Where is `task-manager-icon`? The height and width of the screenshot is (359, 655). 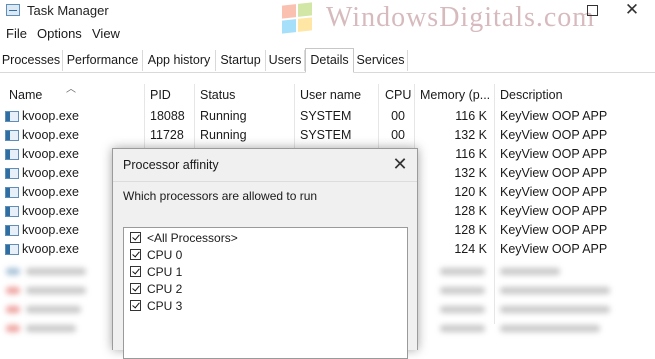 task-manager-icon is located at coordinates (13, 10).